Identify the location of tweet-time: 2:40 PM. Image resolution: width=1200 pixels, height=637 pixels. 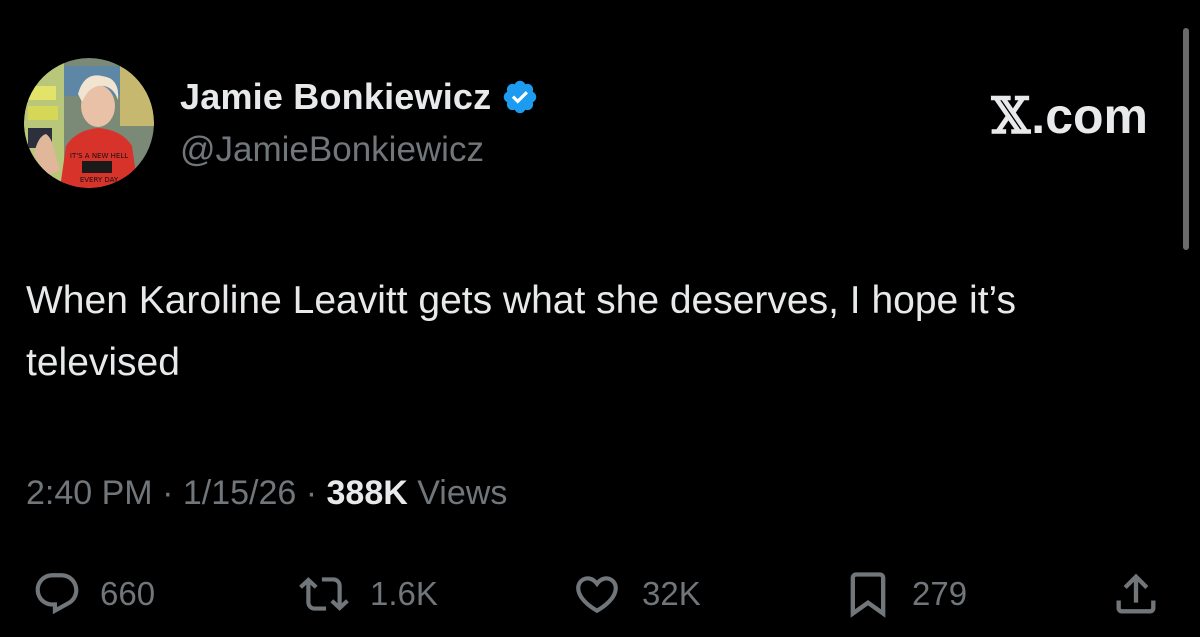
(89, 493).